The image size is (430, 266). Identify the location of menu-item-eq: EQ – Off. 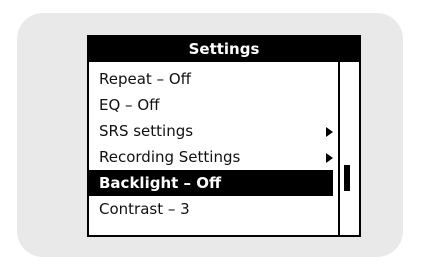
(211, 105).